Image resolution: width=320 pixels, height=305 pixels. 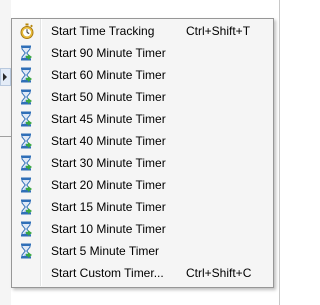 What do you see at coordinates (218, 31) in the screenshot?
I see `menu-item-shortcut: Ctrl+Shift+T` at bounding box center [218, 31].